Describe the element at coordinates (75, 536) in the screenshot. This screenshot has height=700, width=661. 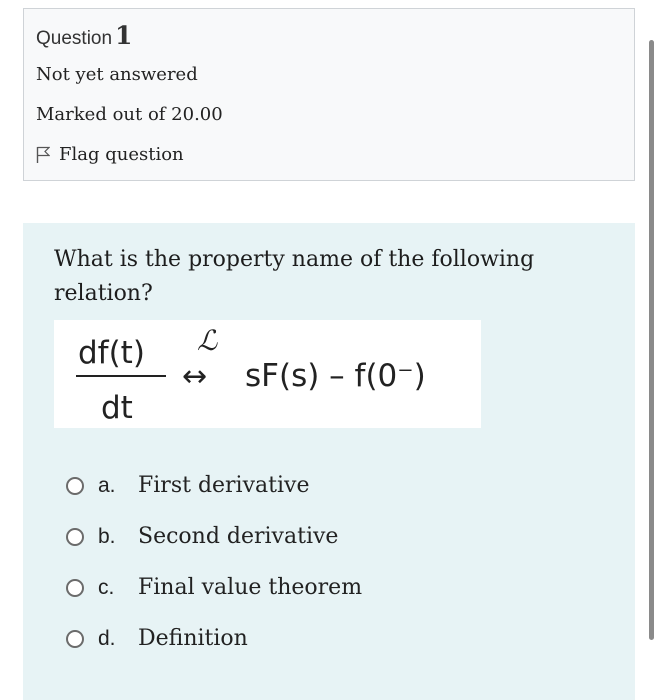
I see `radio-b` at that location.